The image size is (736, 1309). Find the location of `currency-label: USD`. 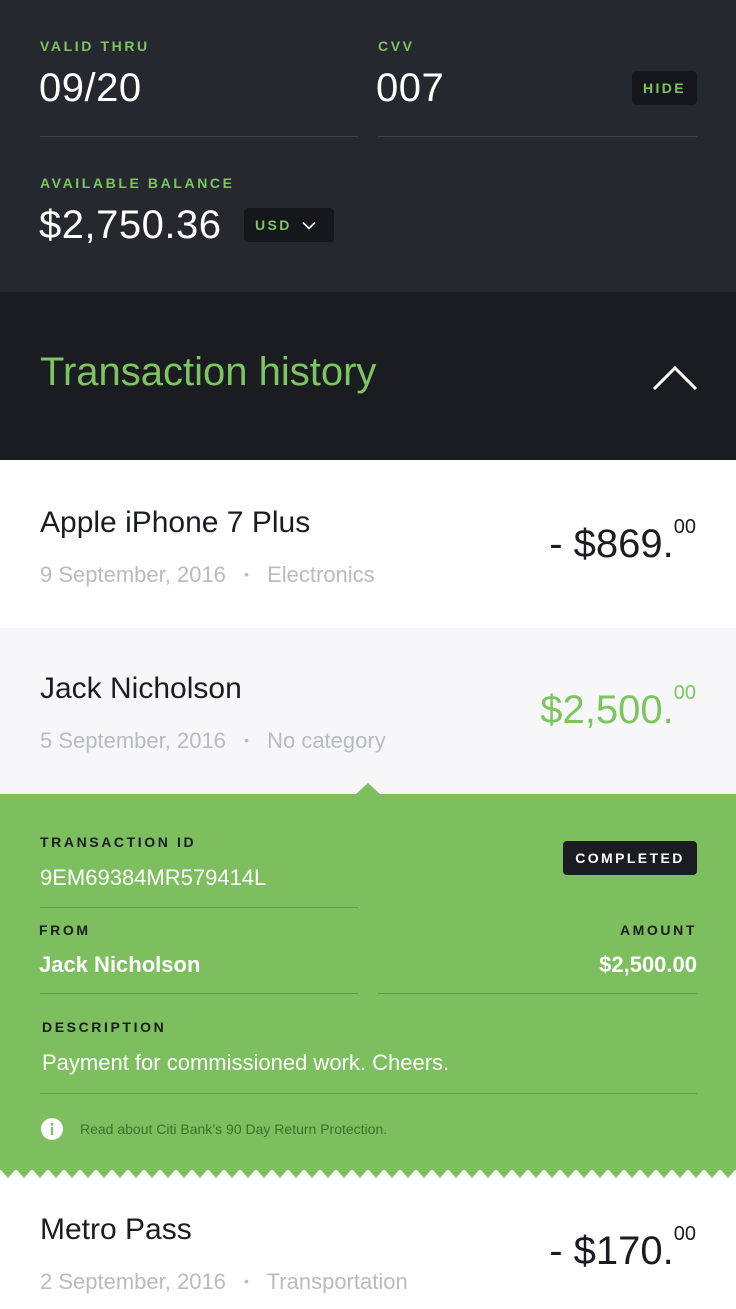

currency-label: USD is located at coordinates (273, 225).